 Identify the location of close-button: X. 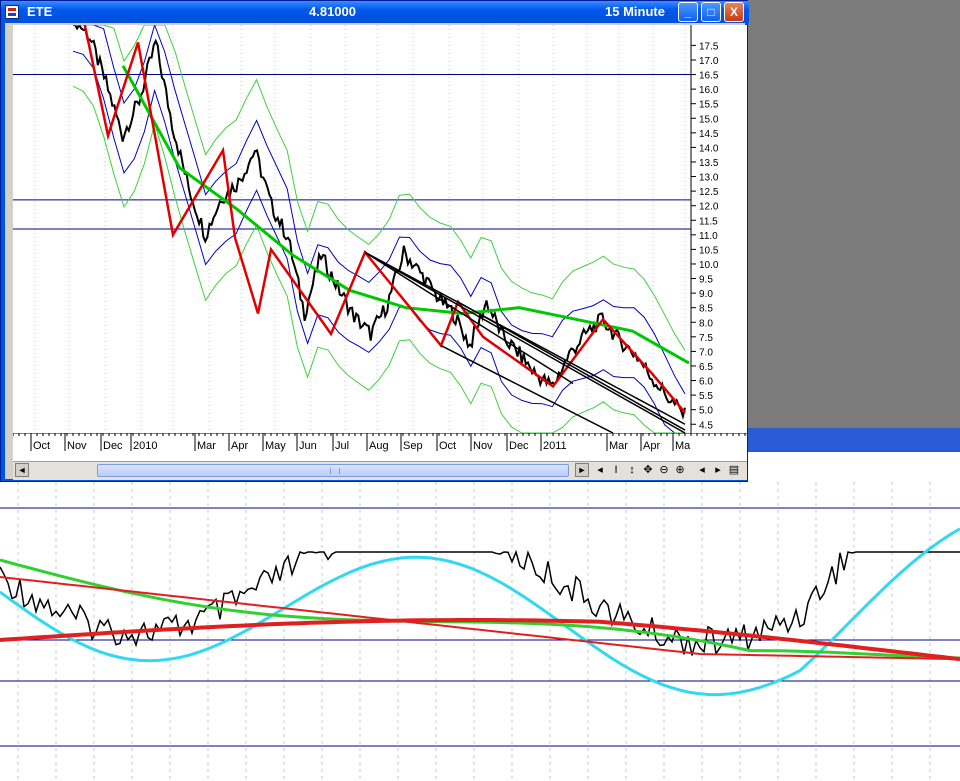
(734, 12).